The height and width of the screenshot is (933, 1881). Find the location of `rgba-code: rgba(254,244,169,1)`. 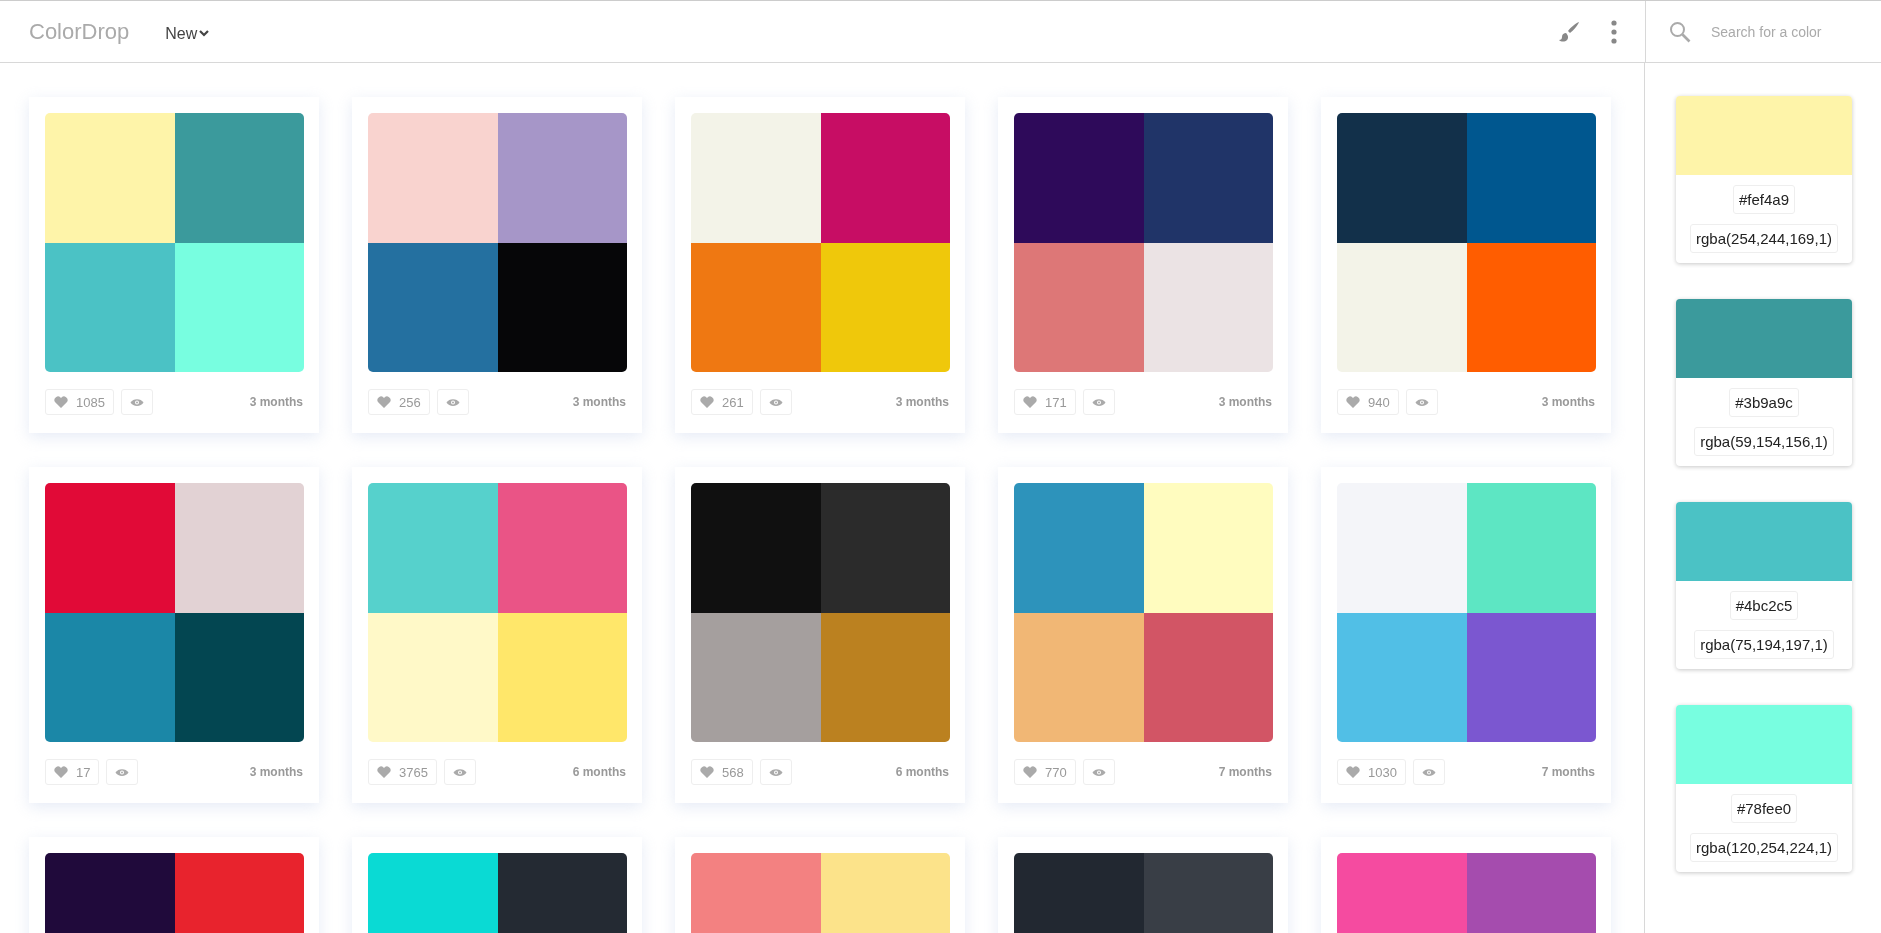

rgba-code: rgba(254,244,169,1) is located at coordinates (1764, 238).